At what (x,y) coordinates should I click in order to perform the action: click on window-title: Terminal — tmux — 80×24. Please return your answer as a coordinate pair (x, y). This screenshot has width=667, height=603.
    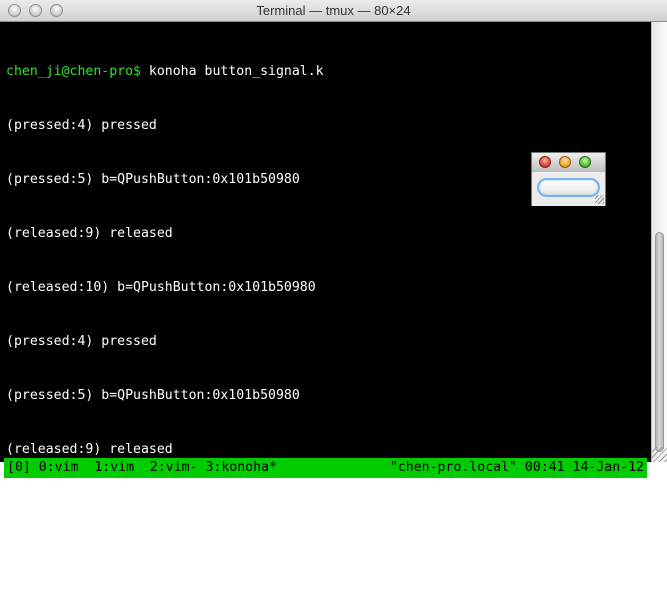
    Looking at the image, I should click on (333, 10).